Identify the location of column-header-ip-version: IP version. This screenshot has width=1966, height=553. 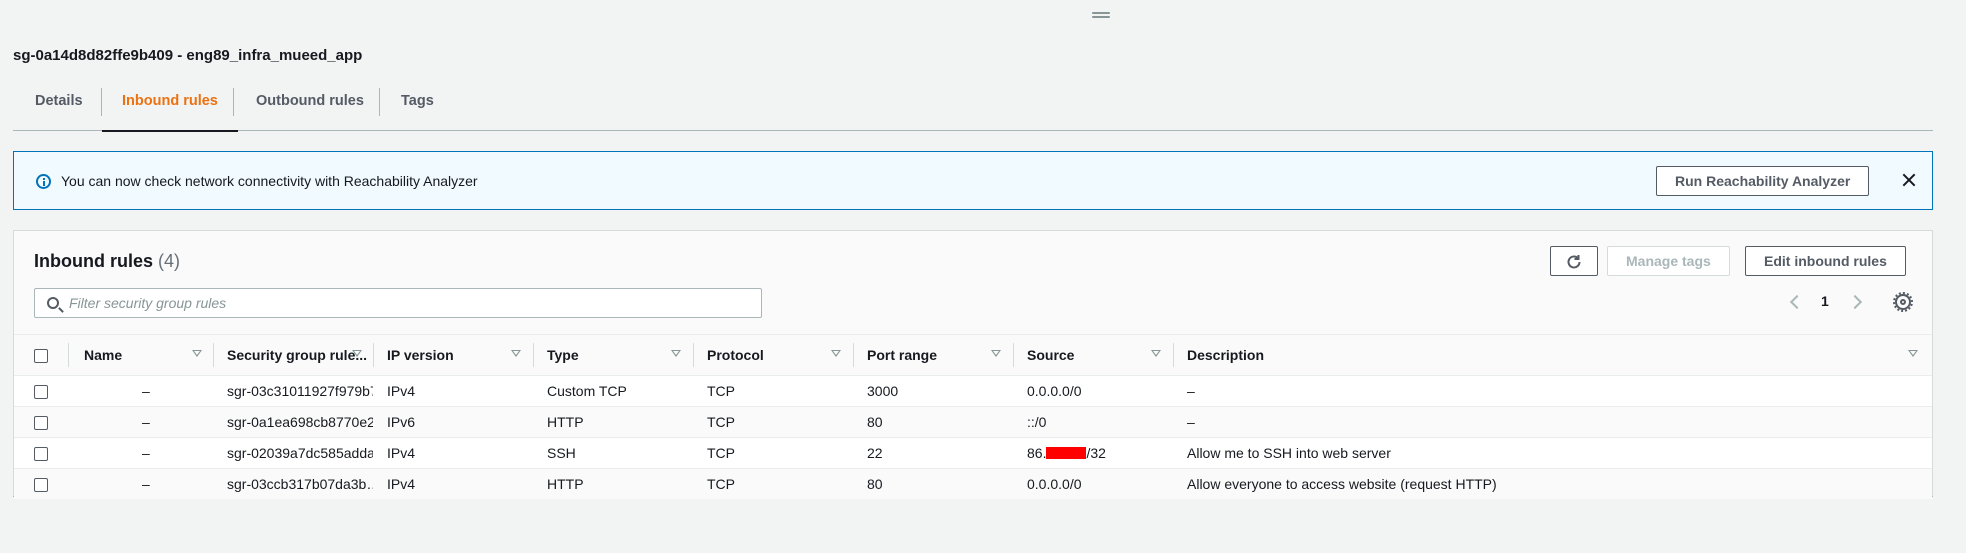
(420, 355).